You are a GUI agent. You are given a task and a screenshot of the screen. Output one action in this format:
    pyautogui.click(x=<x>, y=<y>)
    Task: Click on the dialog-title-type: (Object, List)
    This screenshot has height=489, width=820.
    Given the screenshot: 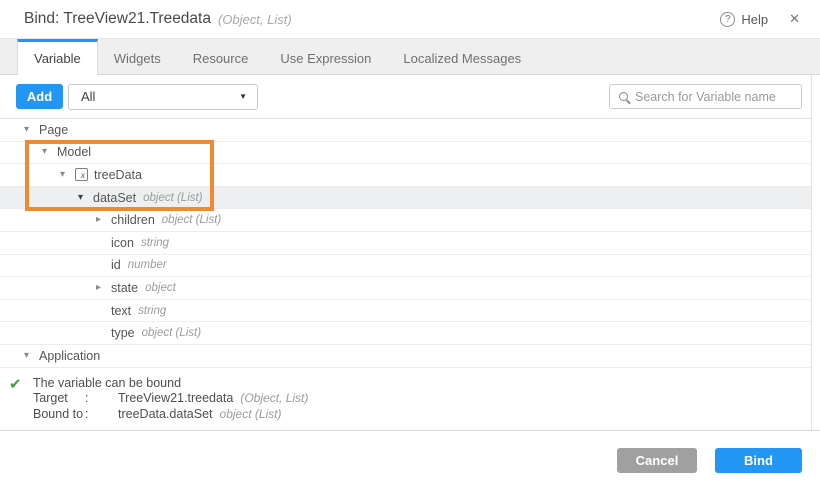 What is the action you would take?
    pyautogui.click(x=254, y=19)
    